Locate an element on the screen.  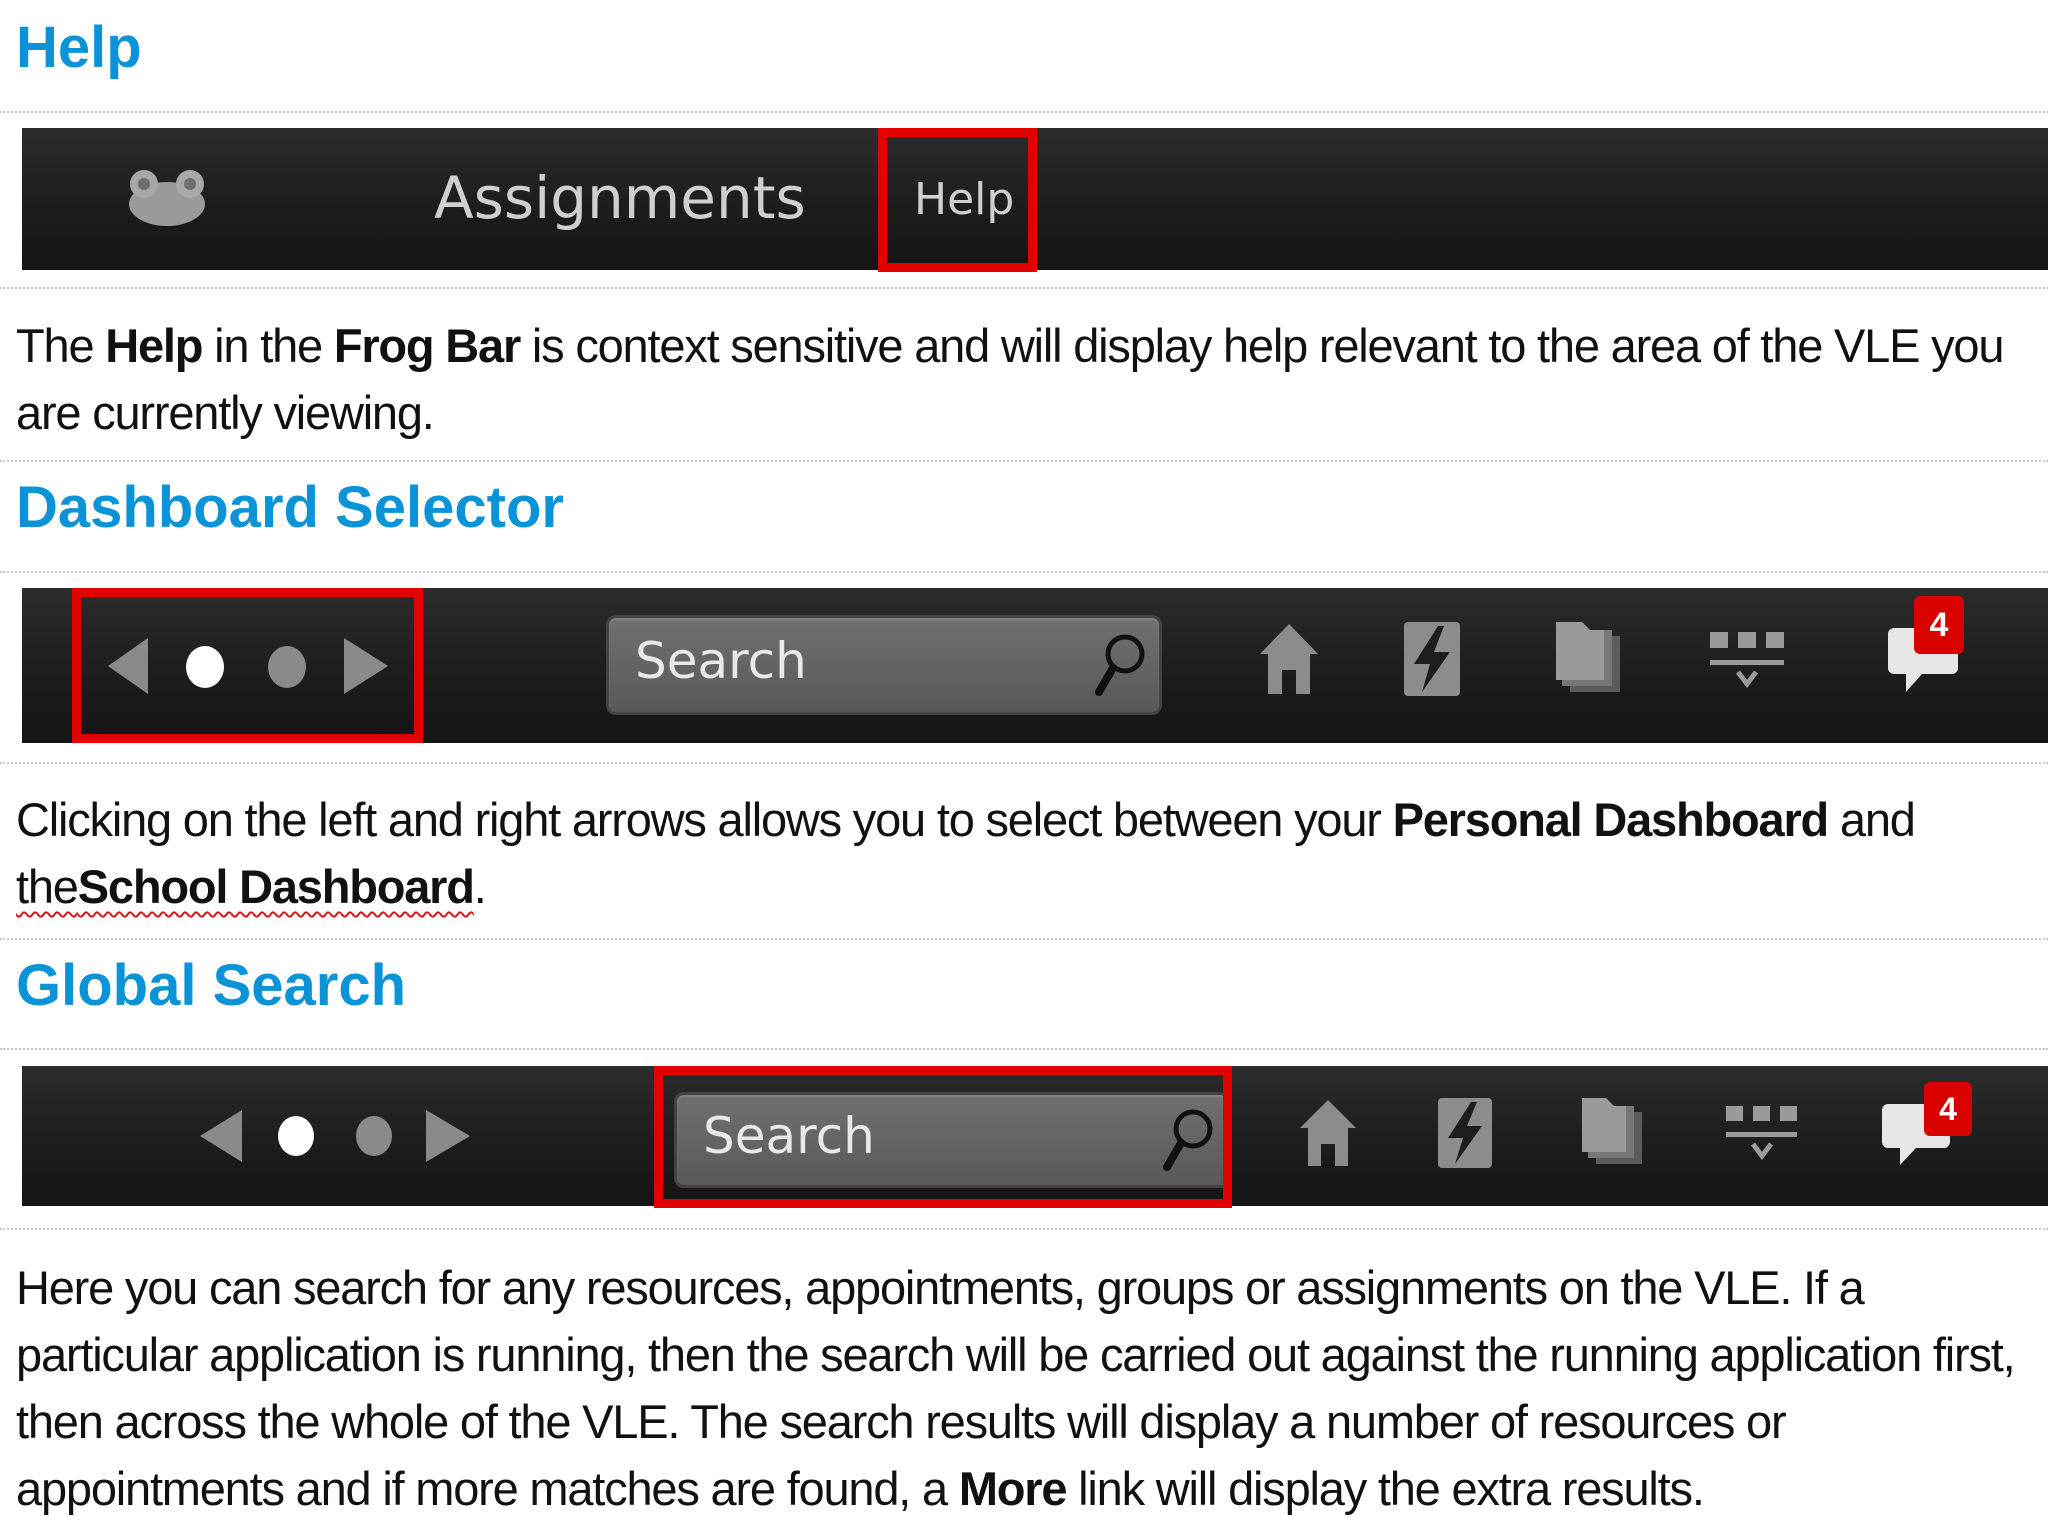
search-input: Search is located at coordinates (884, 665).